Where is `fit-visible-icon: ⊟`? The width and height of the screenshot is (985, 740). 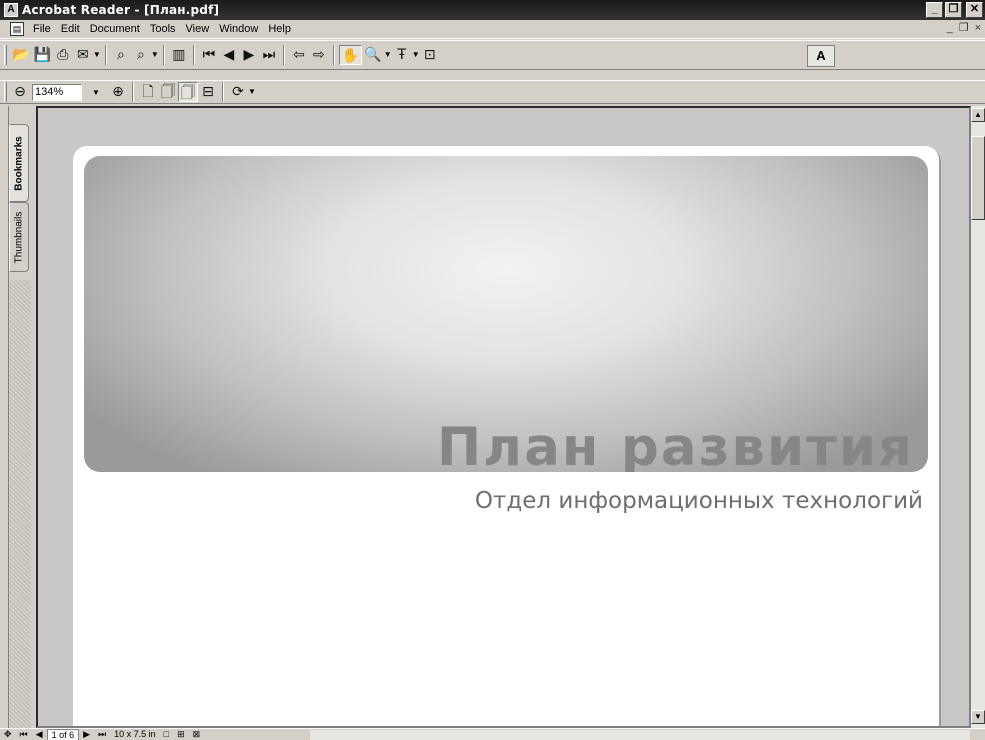
fit-visible-icon: ⊟ is located at coordinates (208, 92).